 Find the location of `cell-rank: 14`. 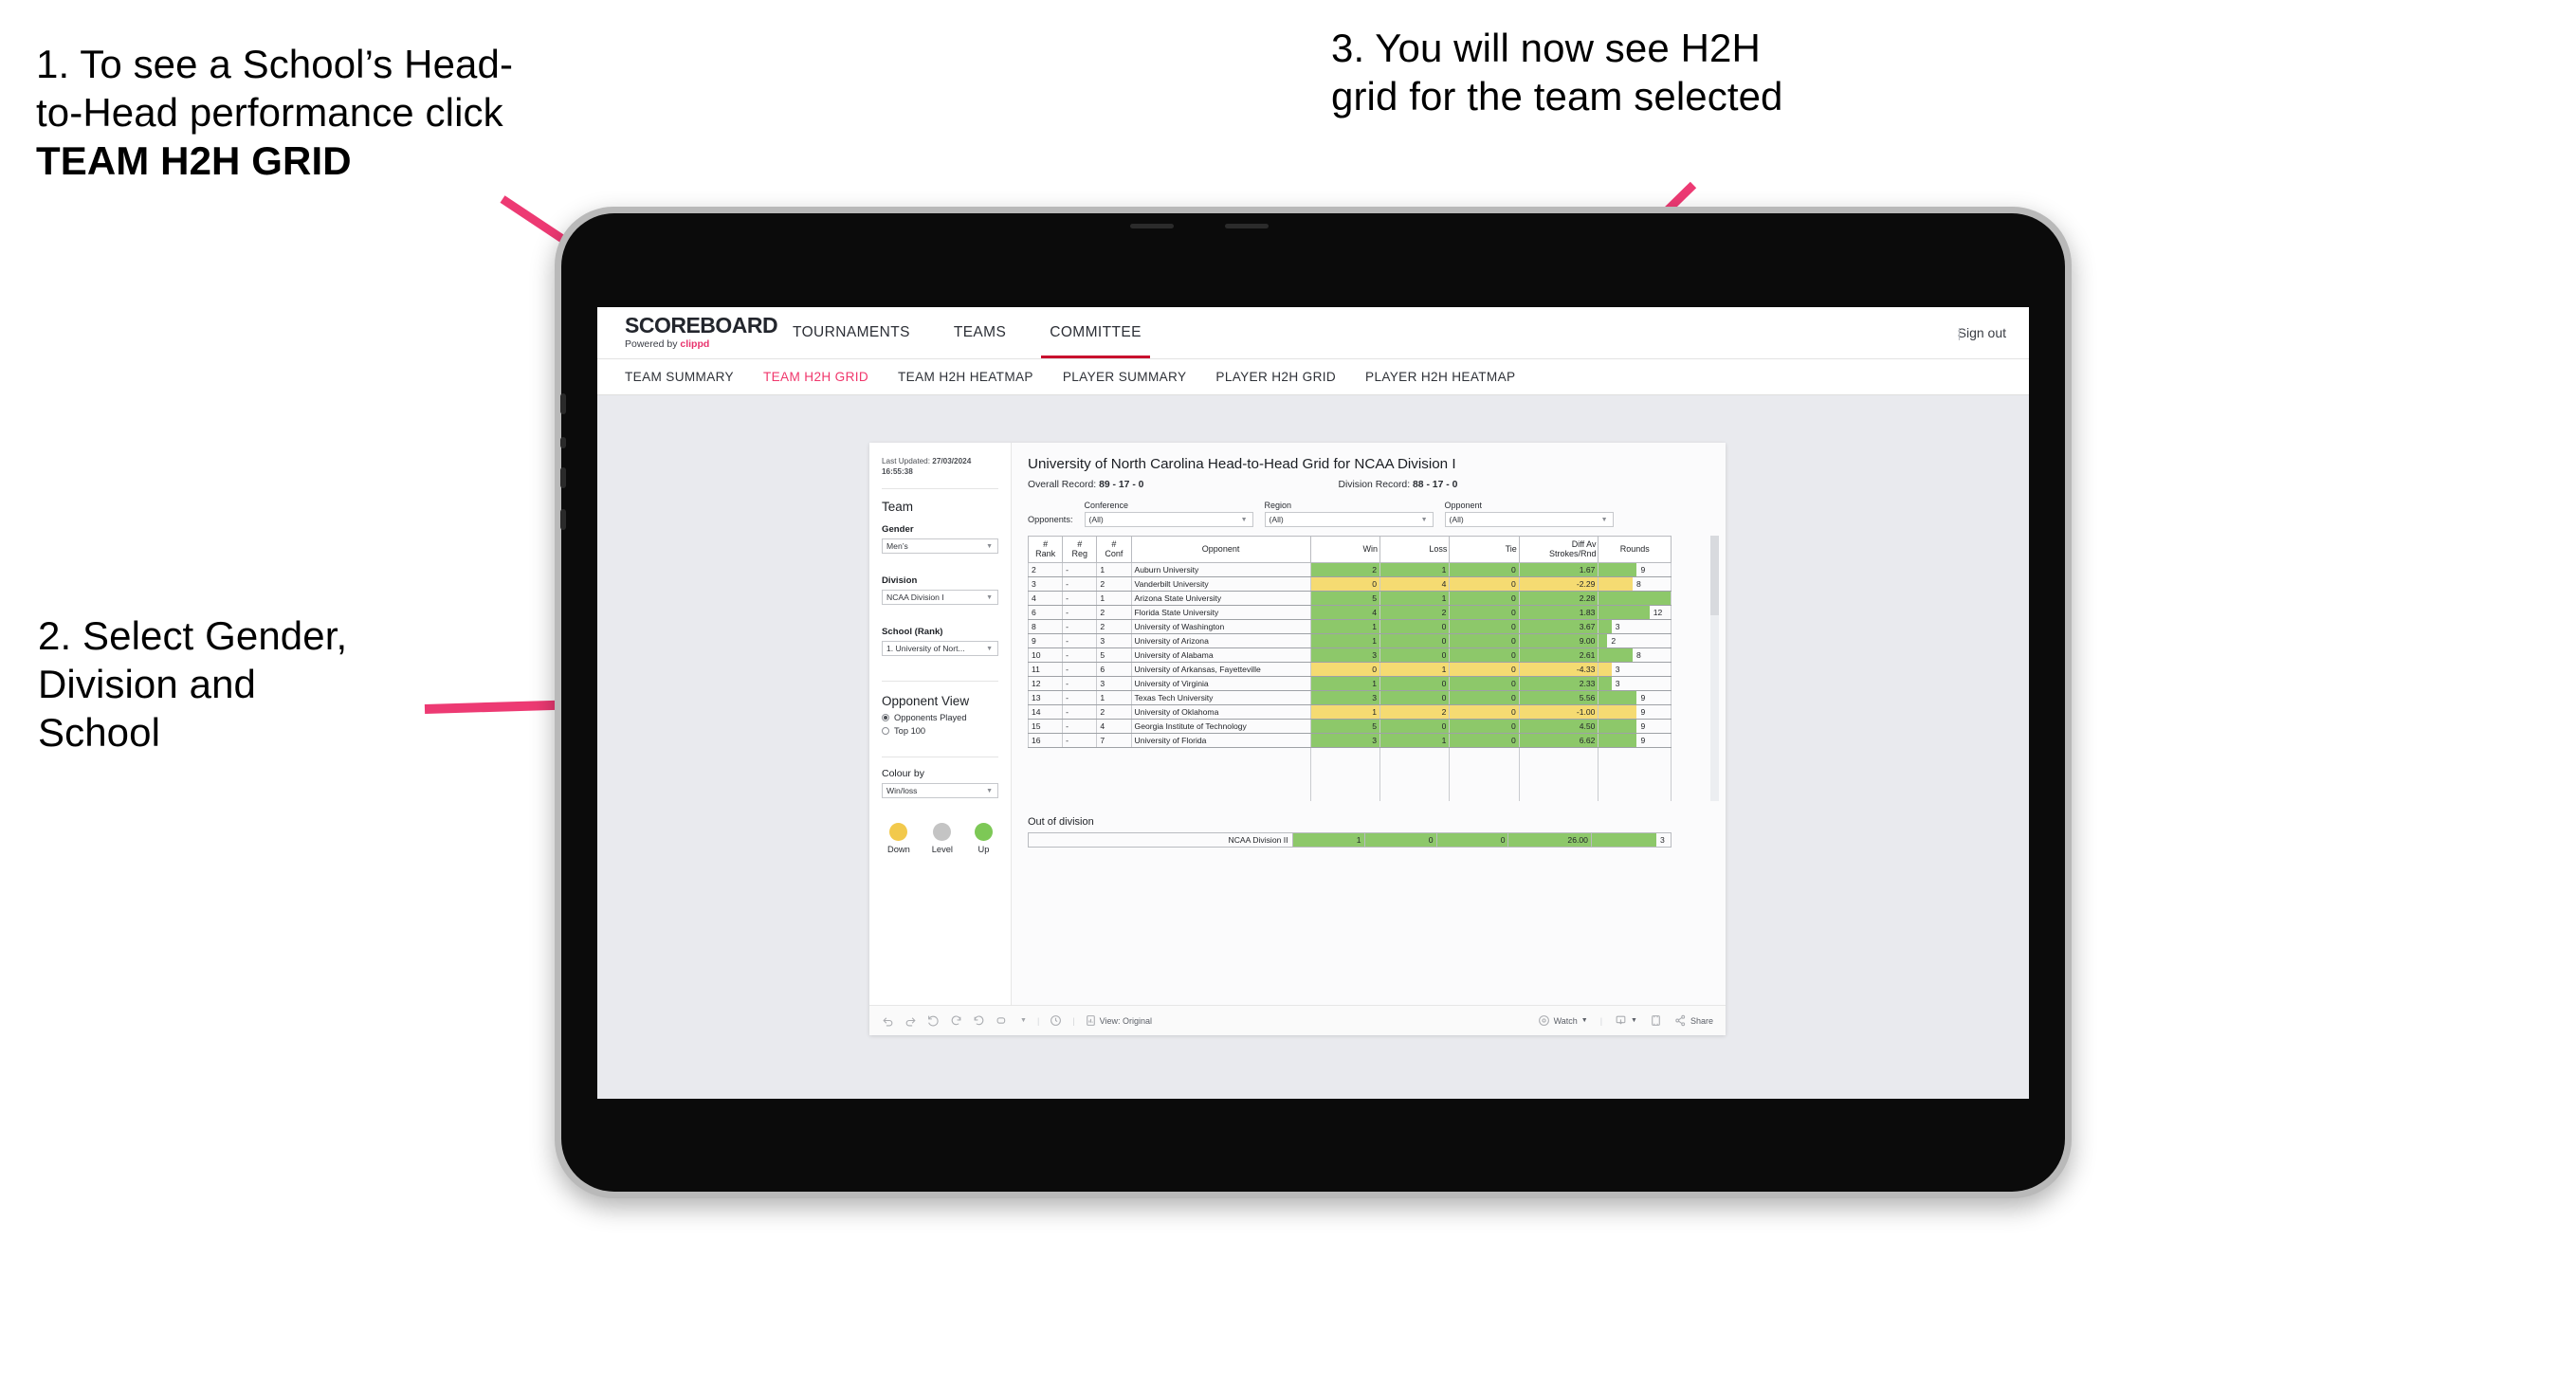

cell-rank: 14 is located at coordinates (1045, 712).